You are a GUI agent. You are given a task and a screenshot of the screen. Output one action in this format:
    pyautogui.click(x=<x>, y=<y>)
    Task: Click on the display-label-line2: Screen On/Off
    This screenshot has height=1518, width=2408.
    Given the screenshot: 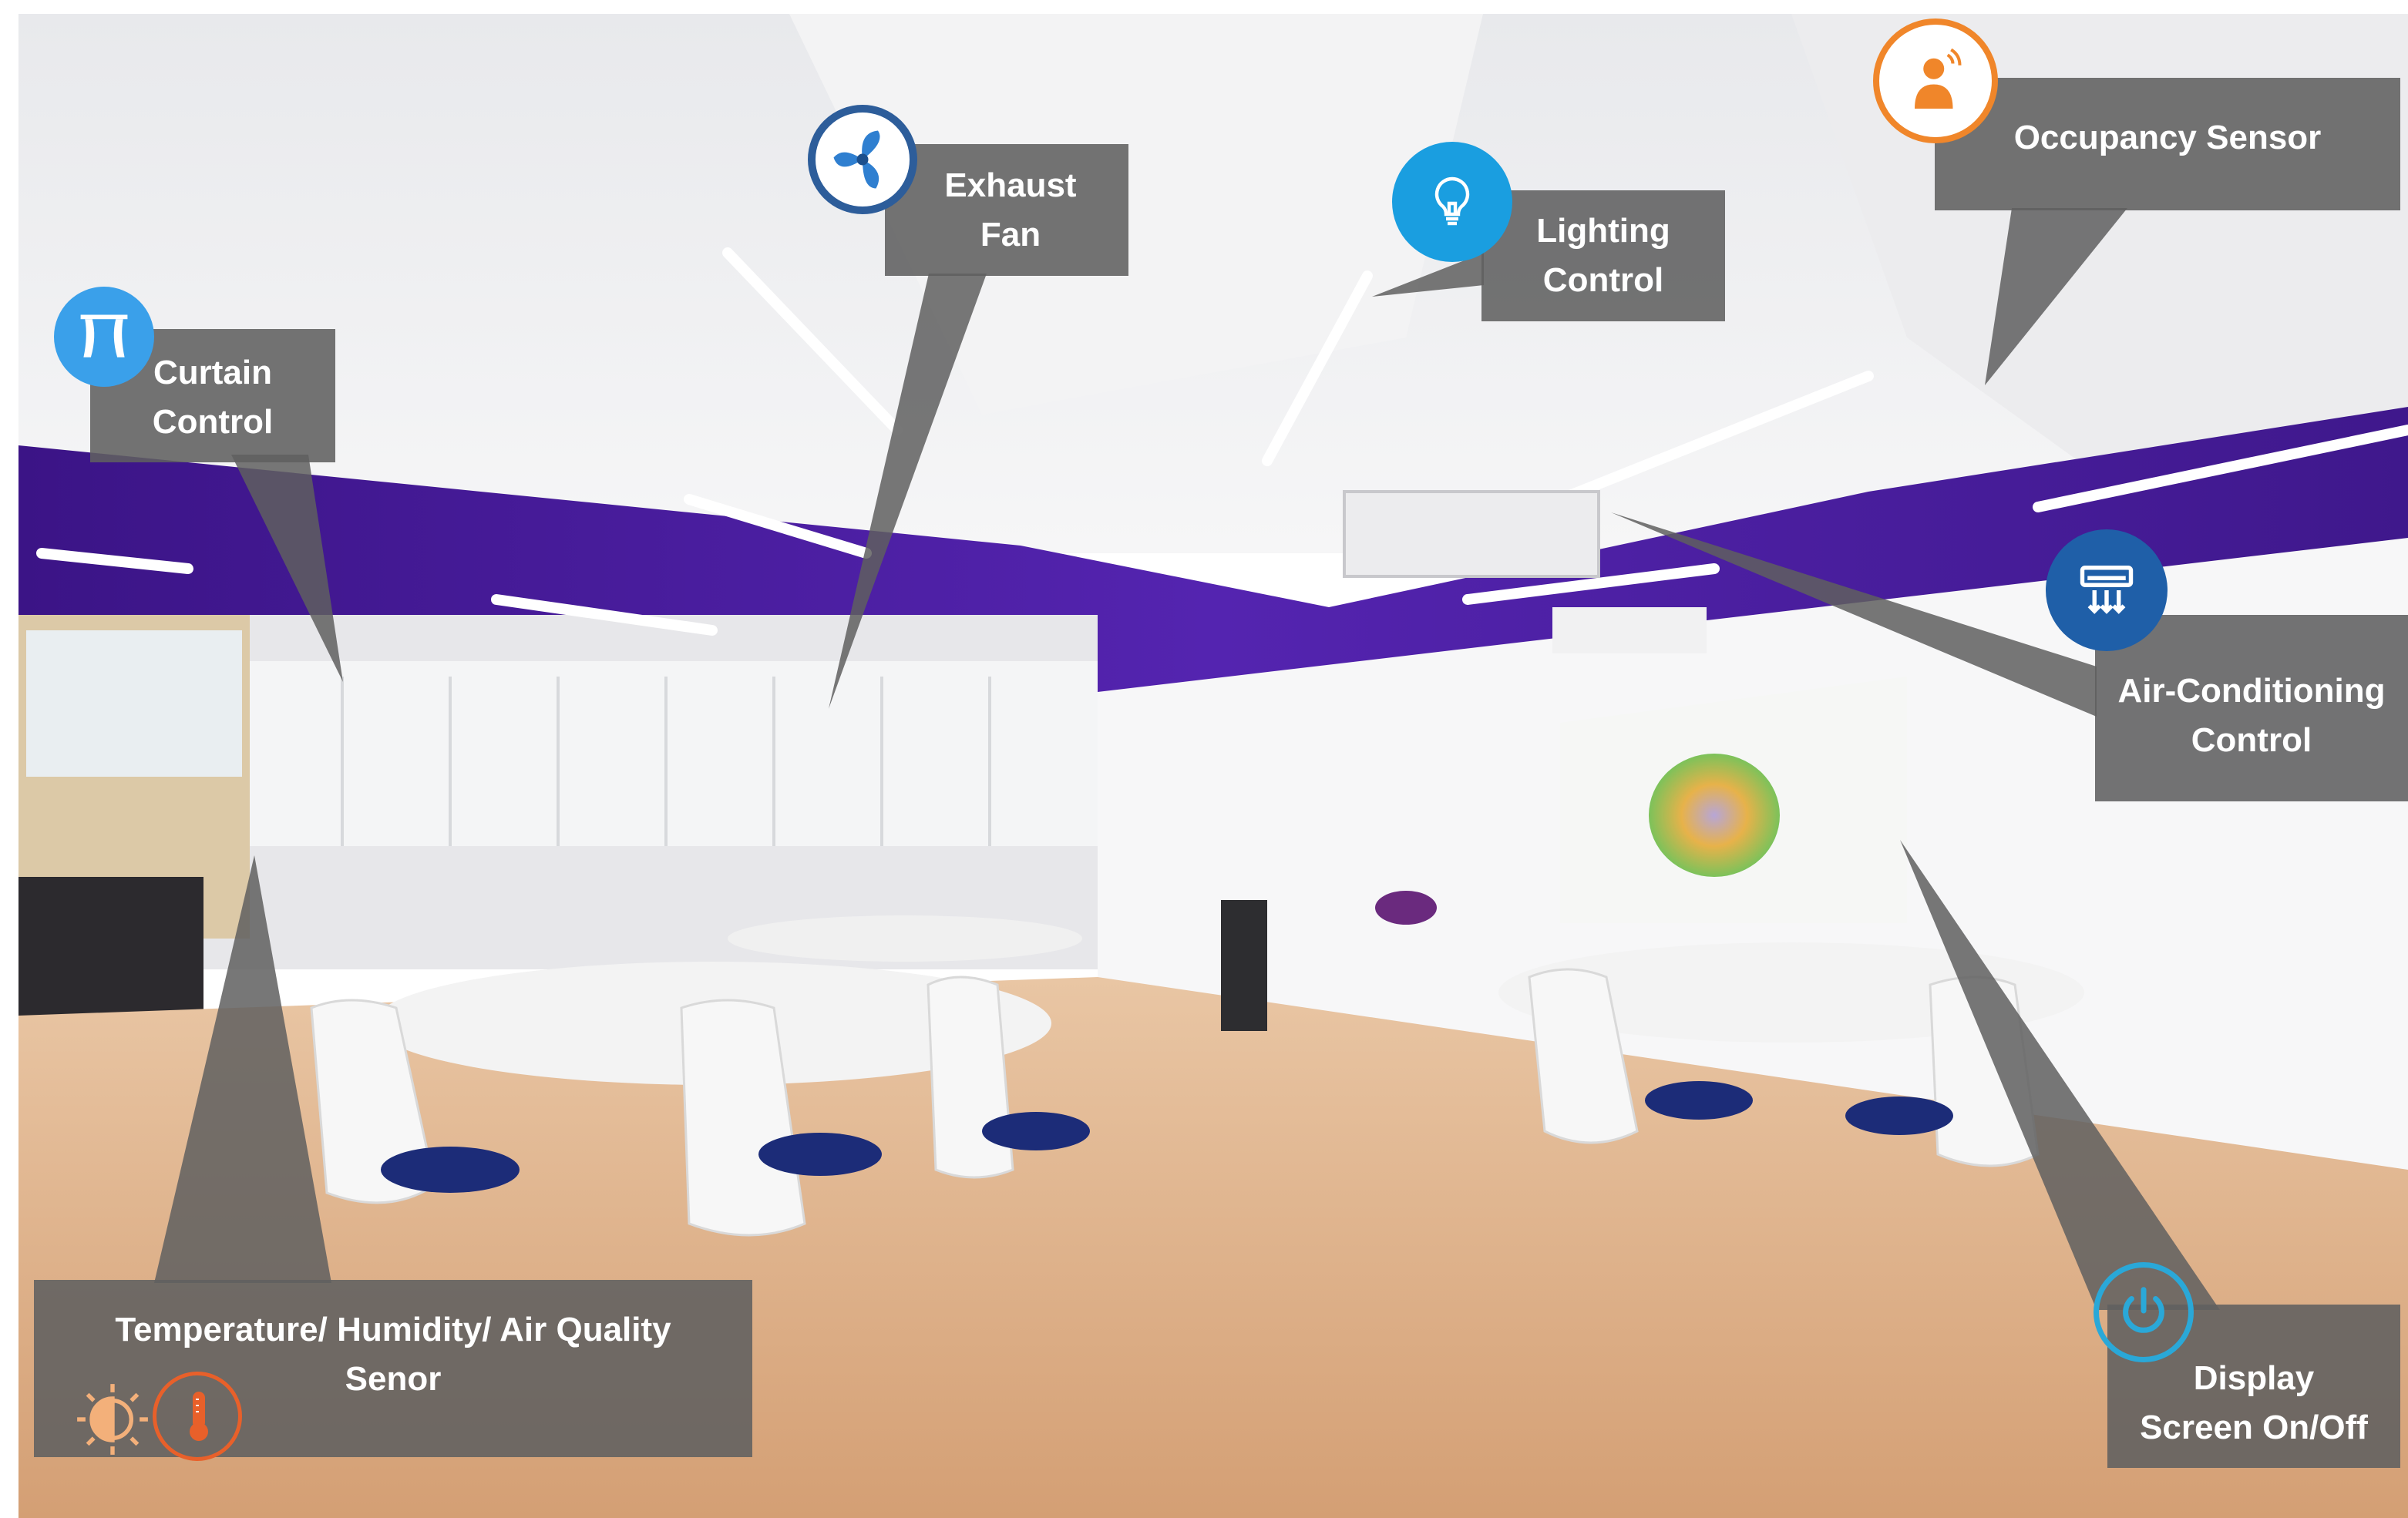 What is the action you would take?
    pyautogui.click(x=2254, y=1427)
    